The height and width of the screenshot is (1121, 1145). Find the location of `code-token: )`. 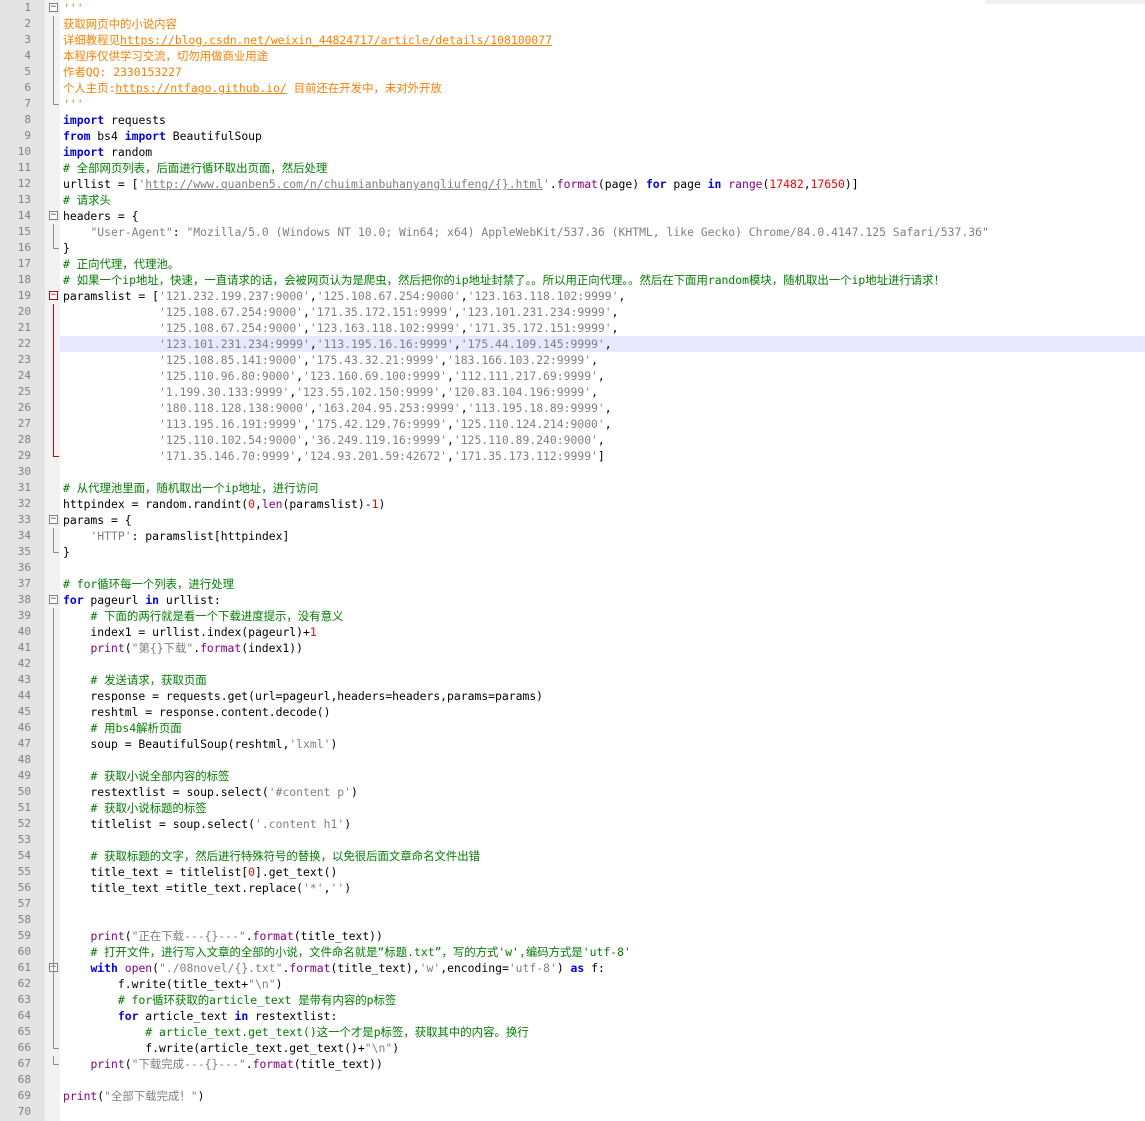

code-token: ) is located at coordinates (334, 744).